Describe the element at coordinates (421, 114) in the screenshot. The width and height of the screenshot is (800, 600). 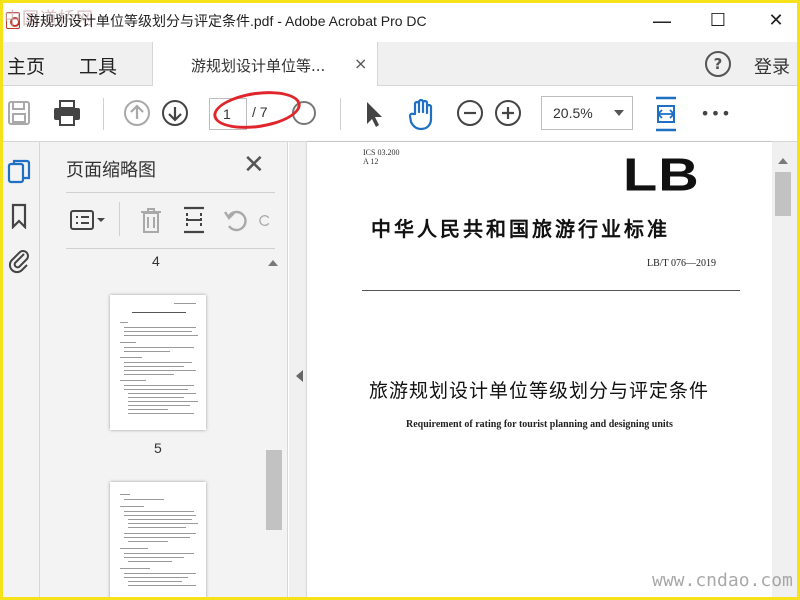
I see `hand-tool-icon` at that location.